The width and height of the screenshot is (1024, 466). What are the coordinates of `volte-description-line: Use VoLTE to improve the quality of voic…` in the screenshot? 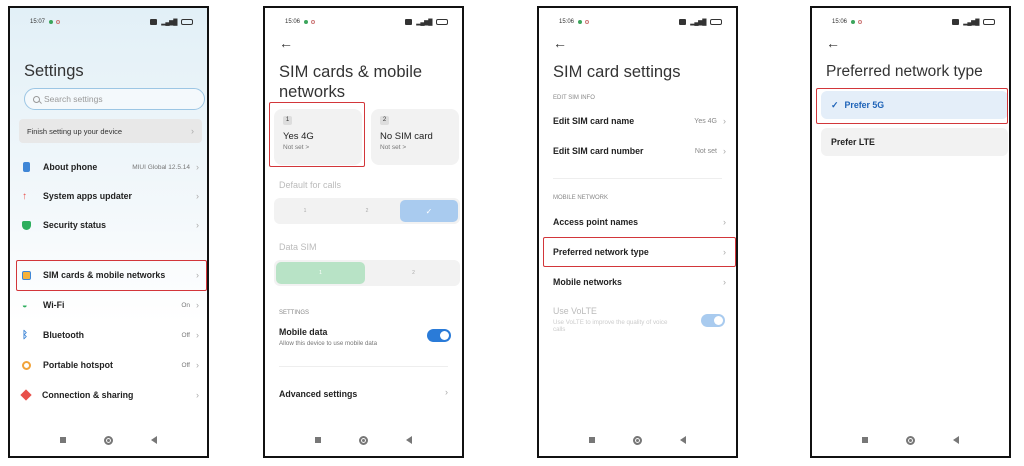 It's located at (610, 322).